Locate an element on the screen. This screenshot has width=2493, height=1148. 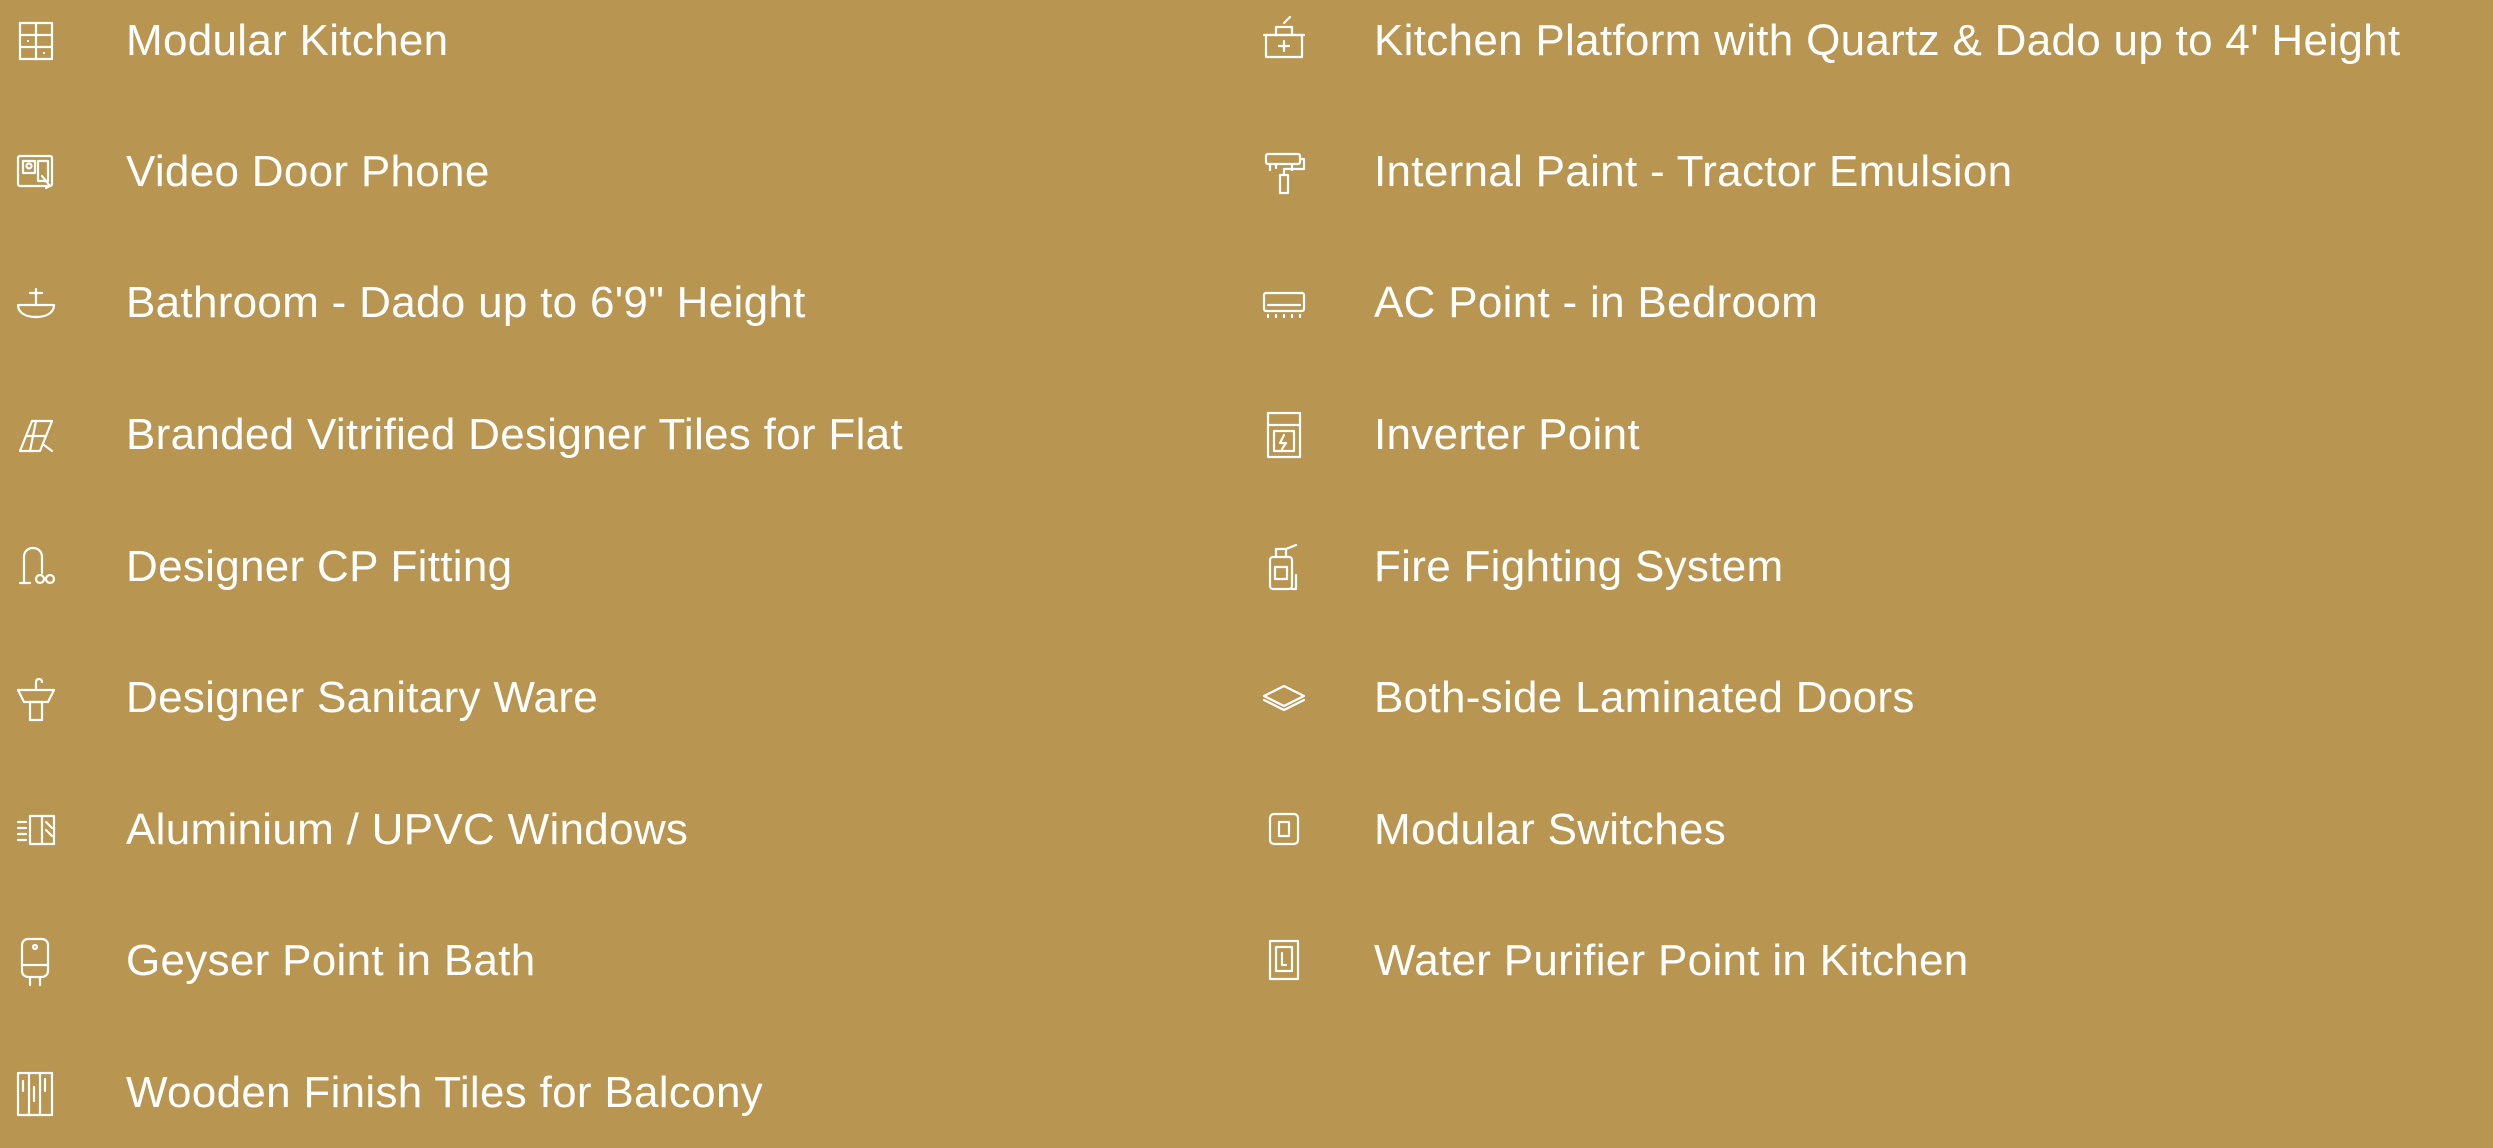
paint-roller-icon is located at coordinates (1284, 172).